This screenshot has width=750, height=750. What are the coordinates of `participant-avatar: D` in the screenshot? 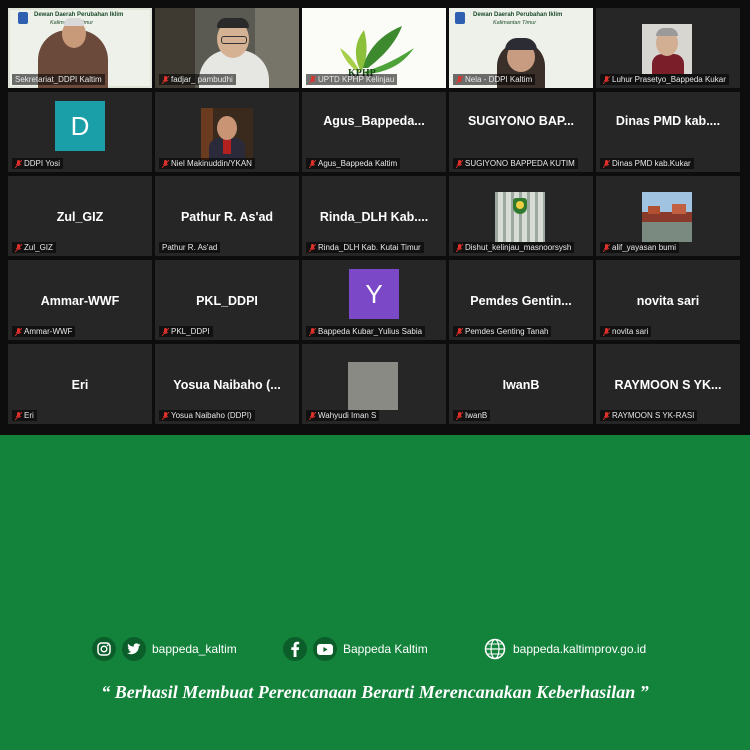 It's located at (80, 126).